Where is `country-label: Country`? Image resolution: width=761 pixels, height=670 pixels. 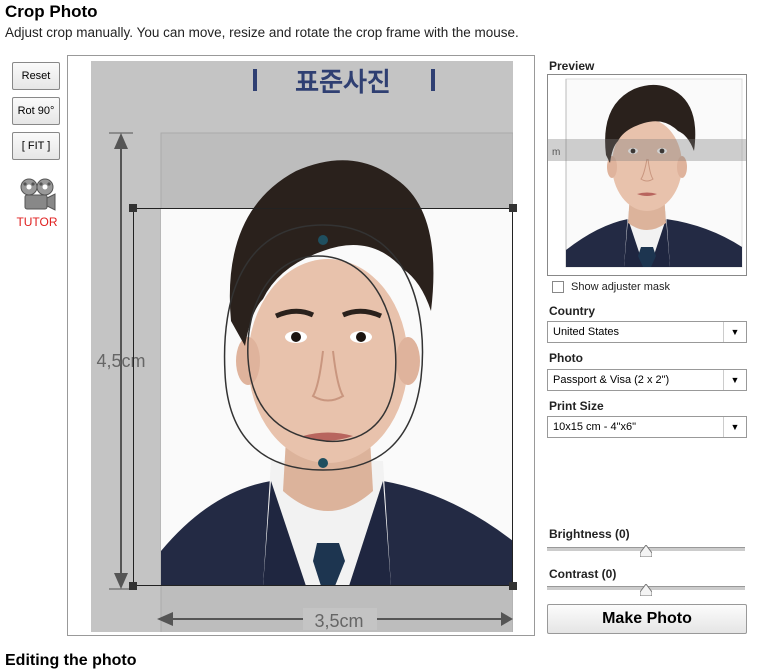
country-label: Country is located at coordinates (572, 311).